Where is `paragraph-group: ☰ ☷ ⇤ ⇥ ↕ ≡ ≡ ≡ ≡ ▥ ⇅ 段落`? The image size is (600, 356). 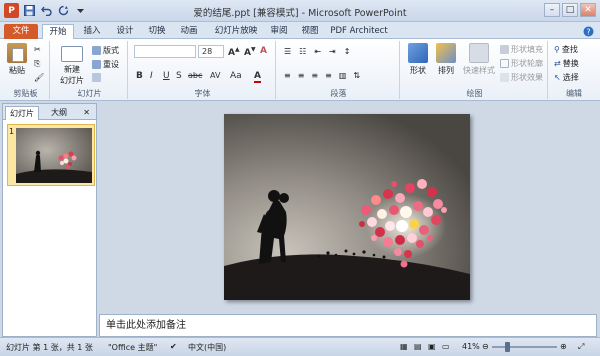 paragraph-group: ☰ ☷ ⇤ ⇥ ↕ ≡ ≡ ≡ ≡ ▥ ⇅ 段落 is located at coordinates (339, 70).